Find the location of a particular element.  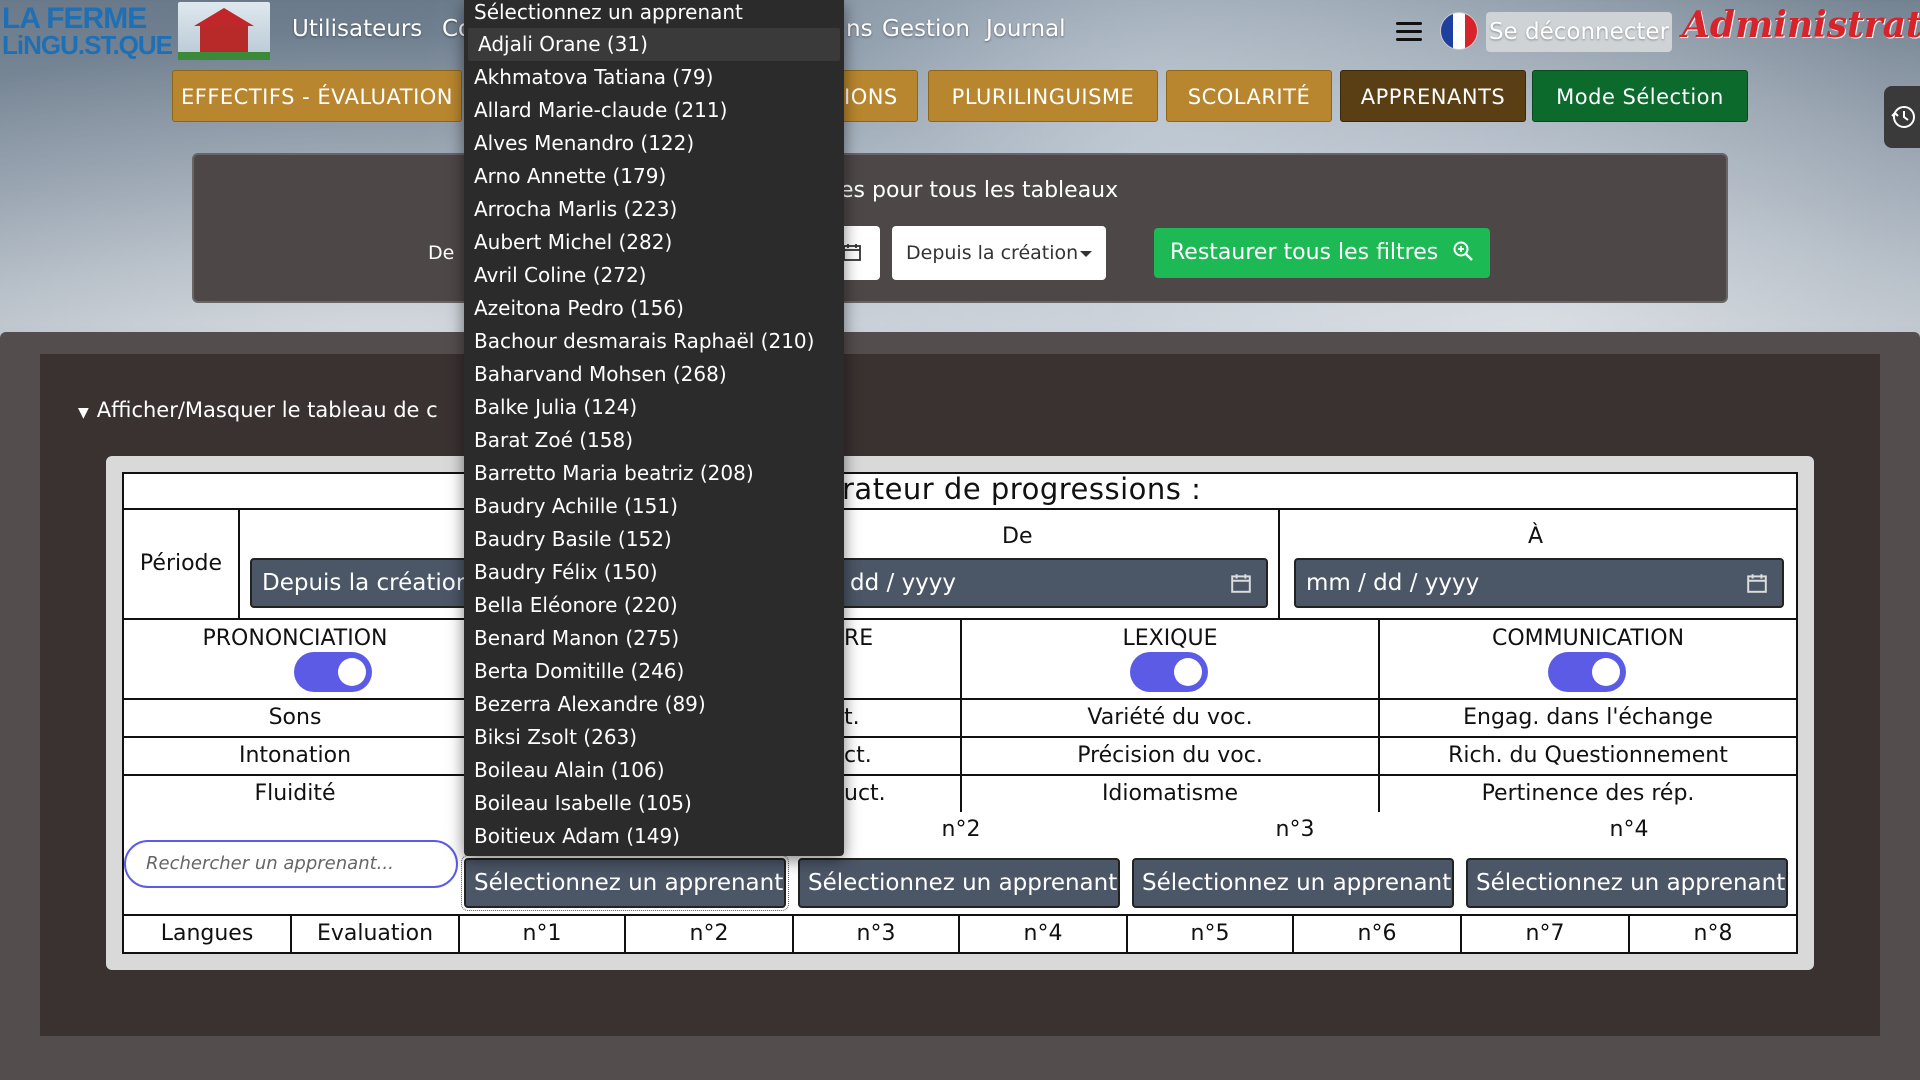

dropdown-option: Berta Domitille (246) is located at coordinates (654, 671).